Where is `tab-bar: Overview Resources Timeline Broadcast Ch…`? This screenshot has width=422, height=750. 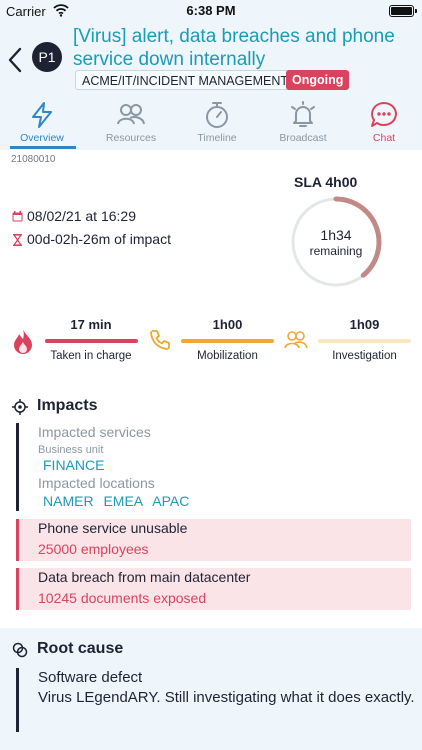
tab-bar: Overview Resources Timeline Broadcast Ch… is located at coordinates (211, 124).